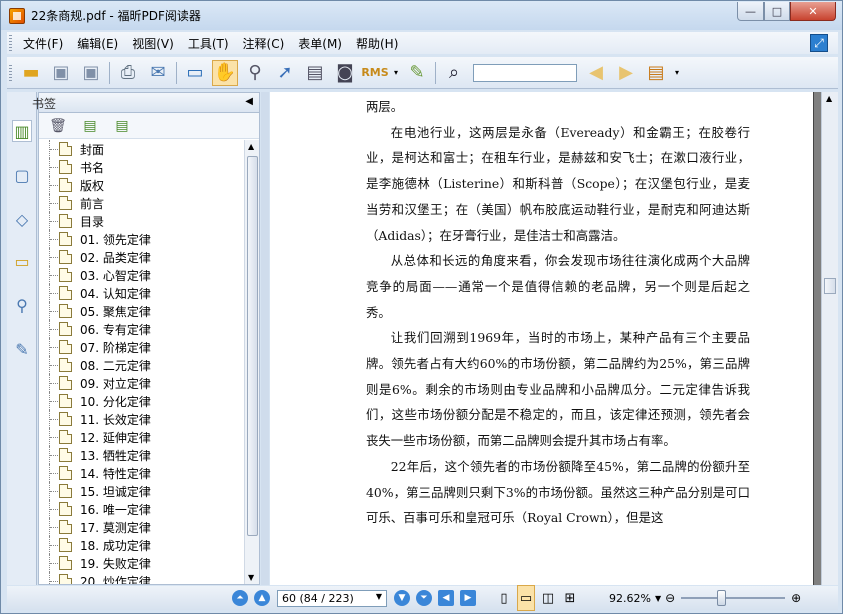  Describe the element at coordinates (22, 219) in the screenshot. I see `layers-tab-icon: ◇` at that location.